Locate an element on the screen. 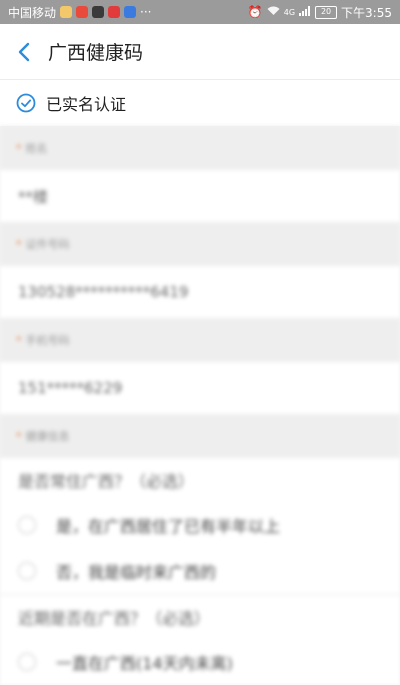  health-info-label: * 健康信息 is located at coordinates (200, 436).